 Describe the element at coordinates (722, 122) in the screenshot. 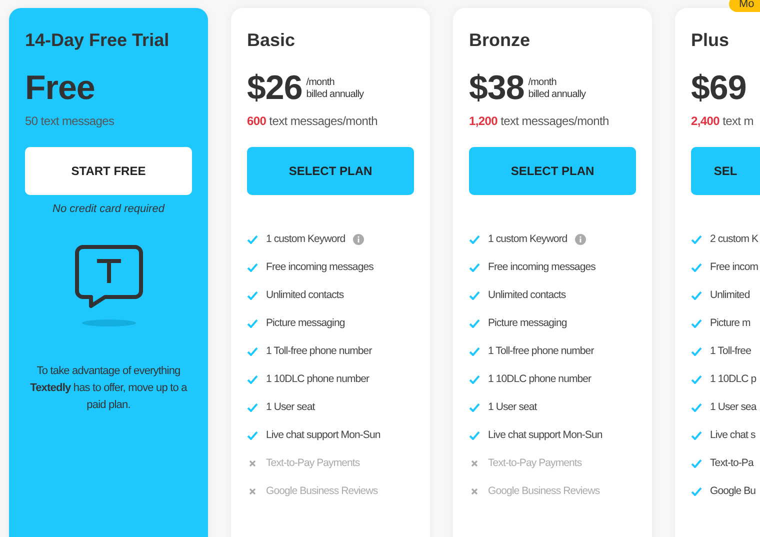

I see `message-allowance: 2,400 text m` at that location.